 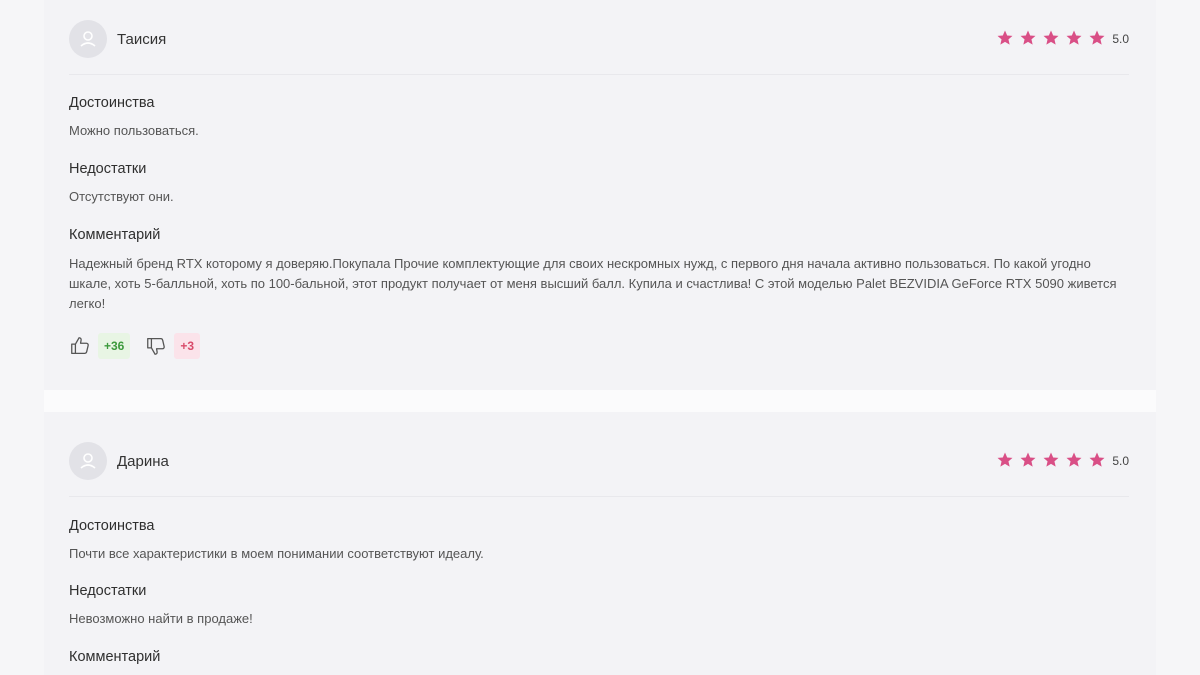 I want to click on review-header: Дарина 5.0, so click(x=599, y=459).